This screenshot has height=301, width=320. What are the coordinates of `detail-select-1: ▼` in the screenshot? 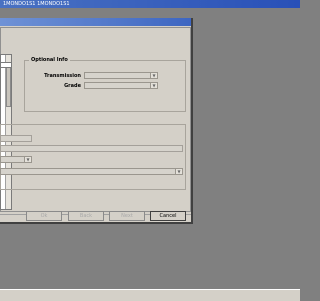 It's located at (16, 159).